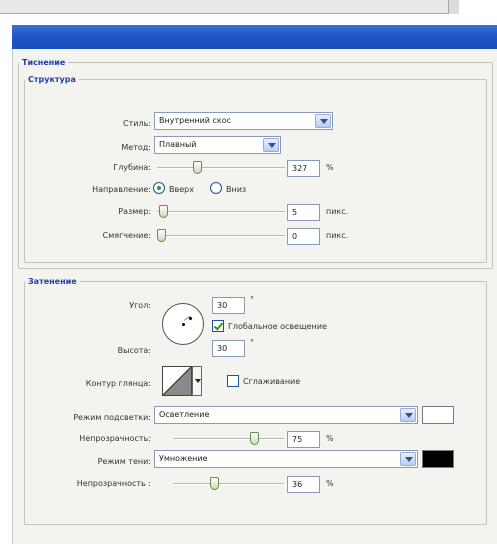 This screenshot has width=497, height=544. Describe the element at coordinates (228, 348) in the screenshot. I see `altitude-input: 30` at that location.